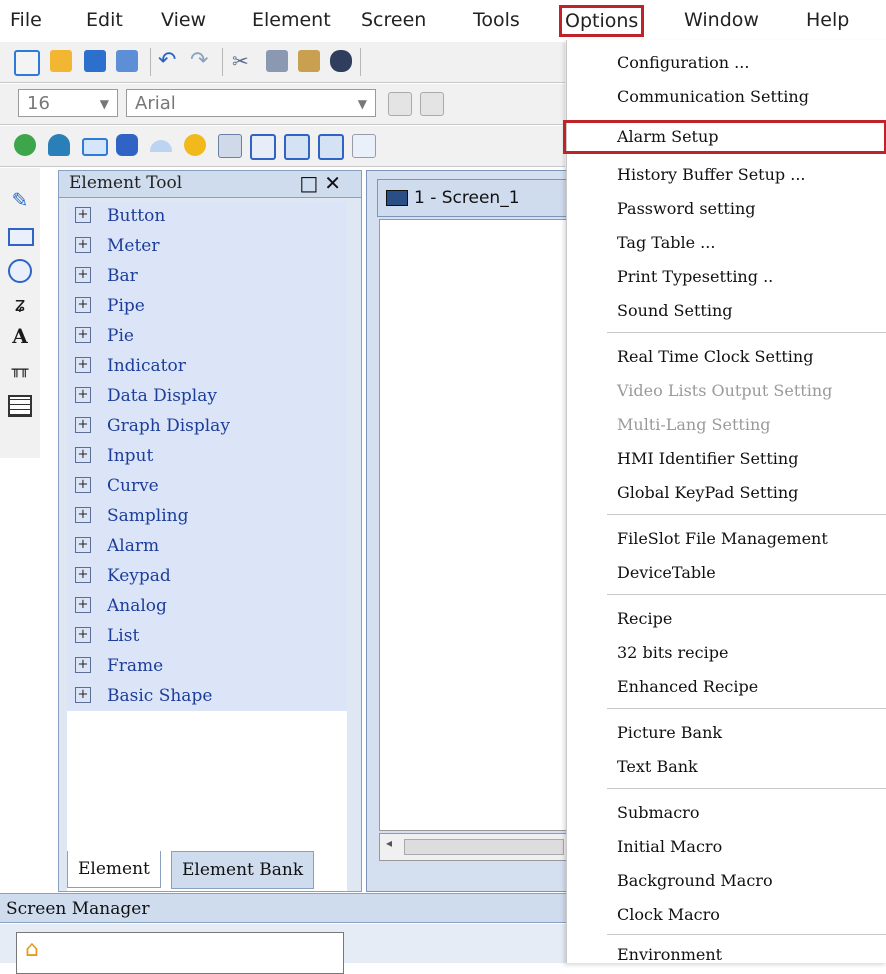 The image size is (886, 974). What do you see at coordinates (297, 147) in the screenshot?
I see `input-icon` at bounding box center [297, 147].